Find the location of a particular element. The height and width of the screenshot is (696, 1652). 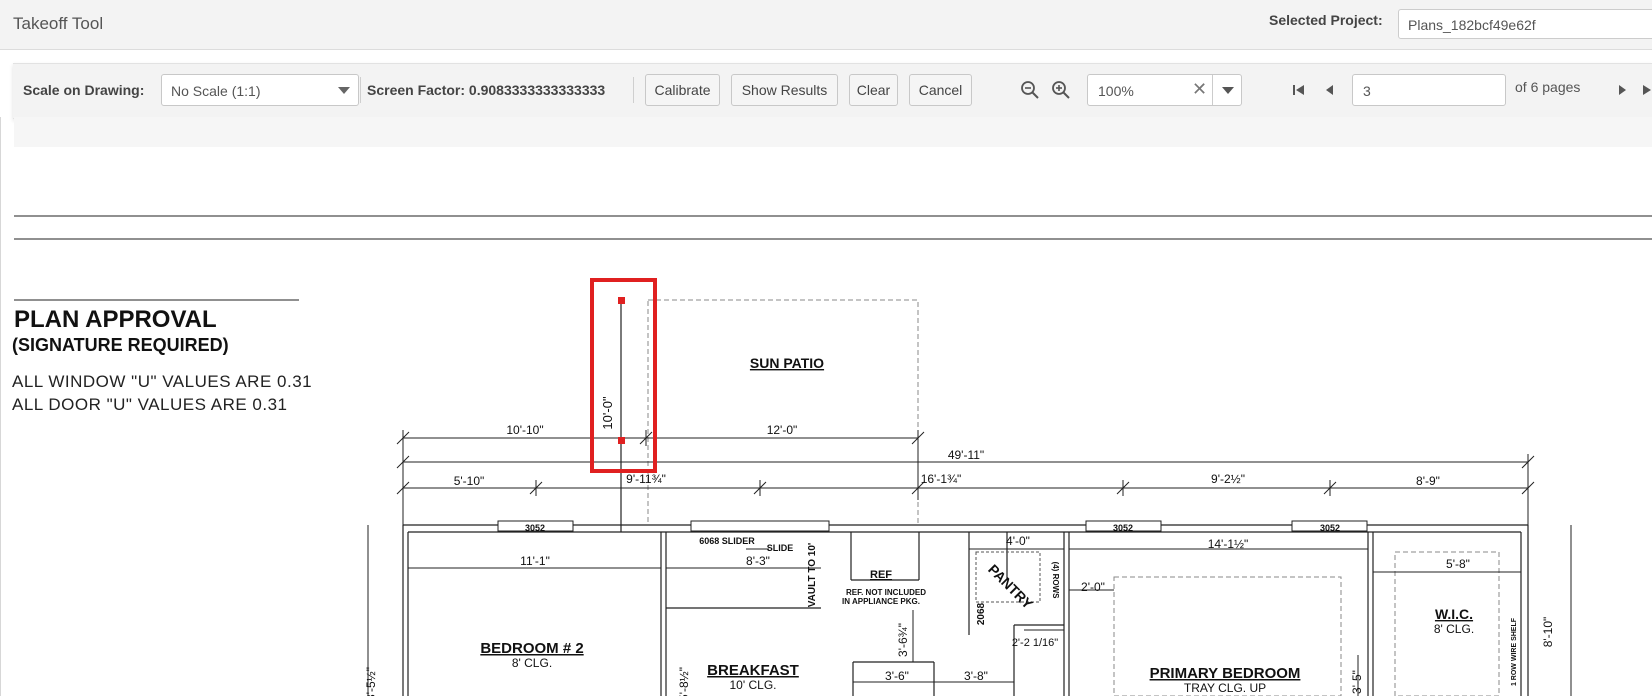

svg-text: BREAKFAST is located at coordinates (753, 670).